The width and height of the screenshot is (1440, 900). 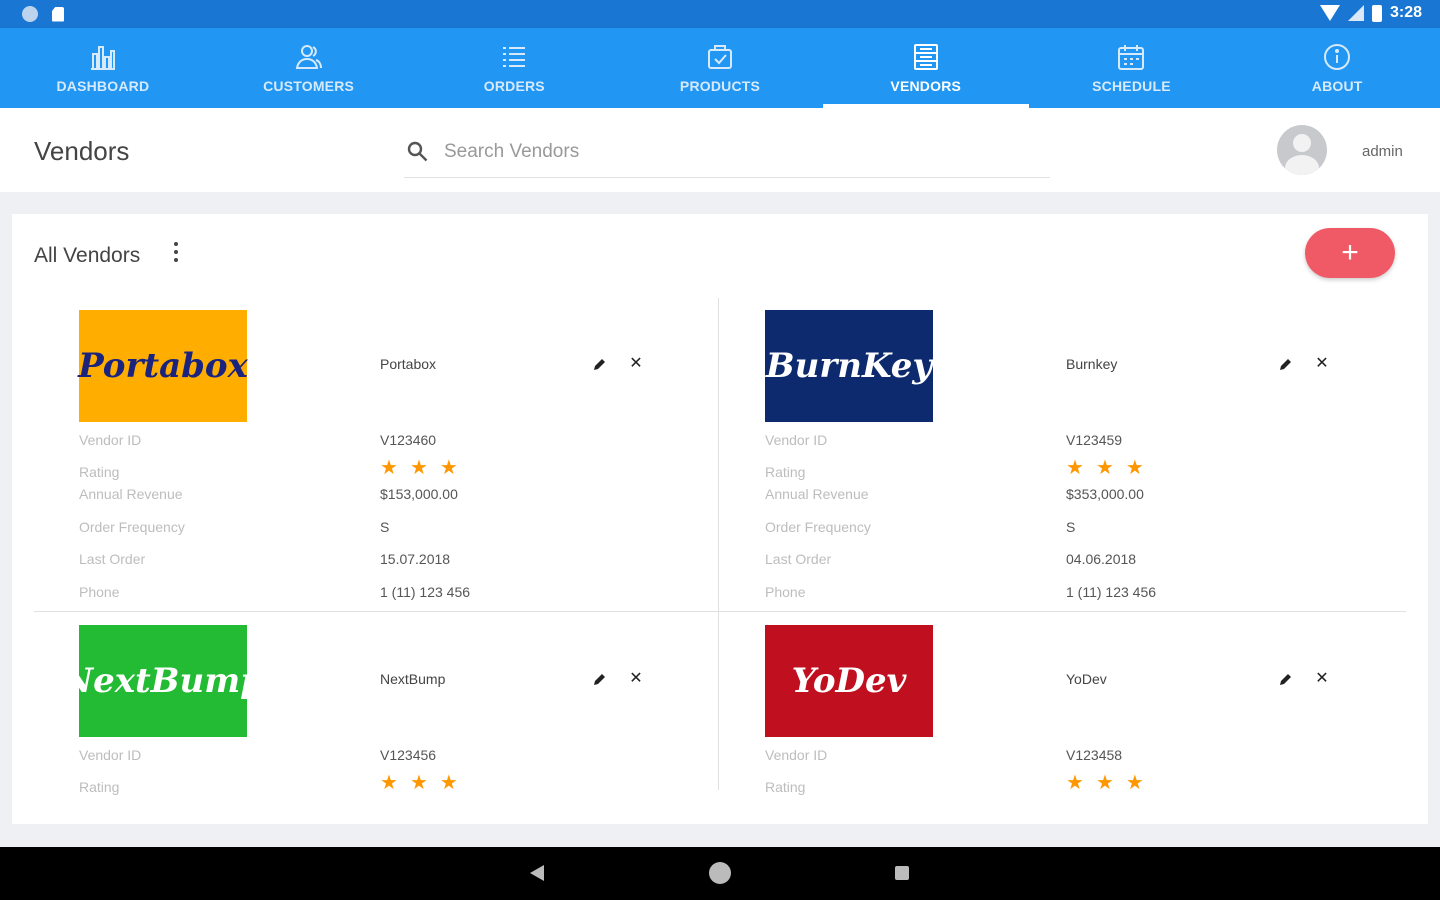 I want to click on vendor-id: V123458, so click(x=1094, y=755).